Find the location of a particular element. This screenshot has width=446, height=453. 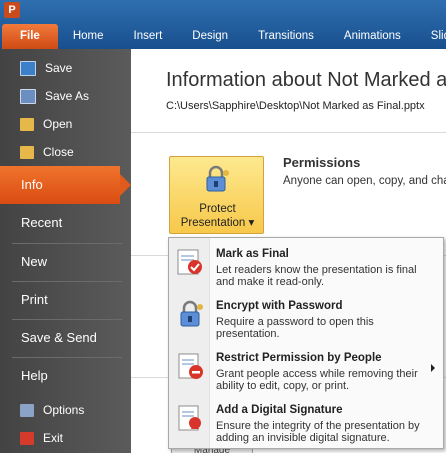

submenu-arrow-icon is located at coordinates (433, 368).